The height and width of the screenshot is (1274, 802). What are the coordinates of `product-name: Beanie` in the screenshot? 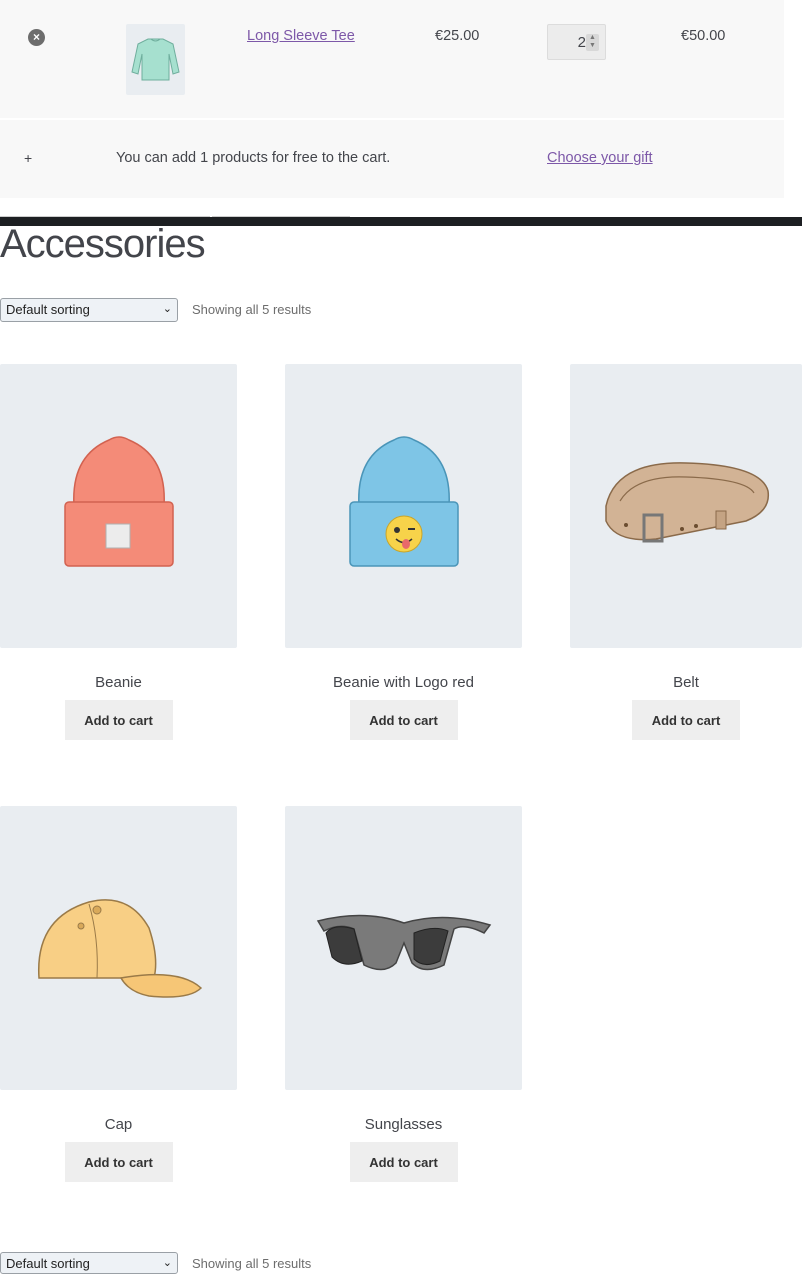 It's located at (118, 682).